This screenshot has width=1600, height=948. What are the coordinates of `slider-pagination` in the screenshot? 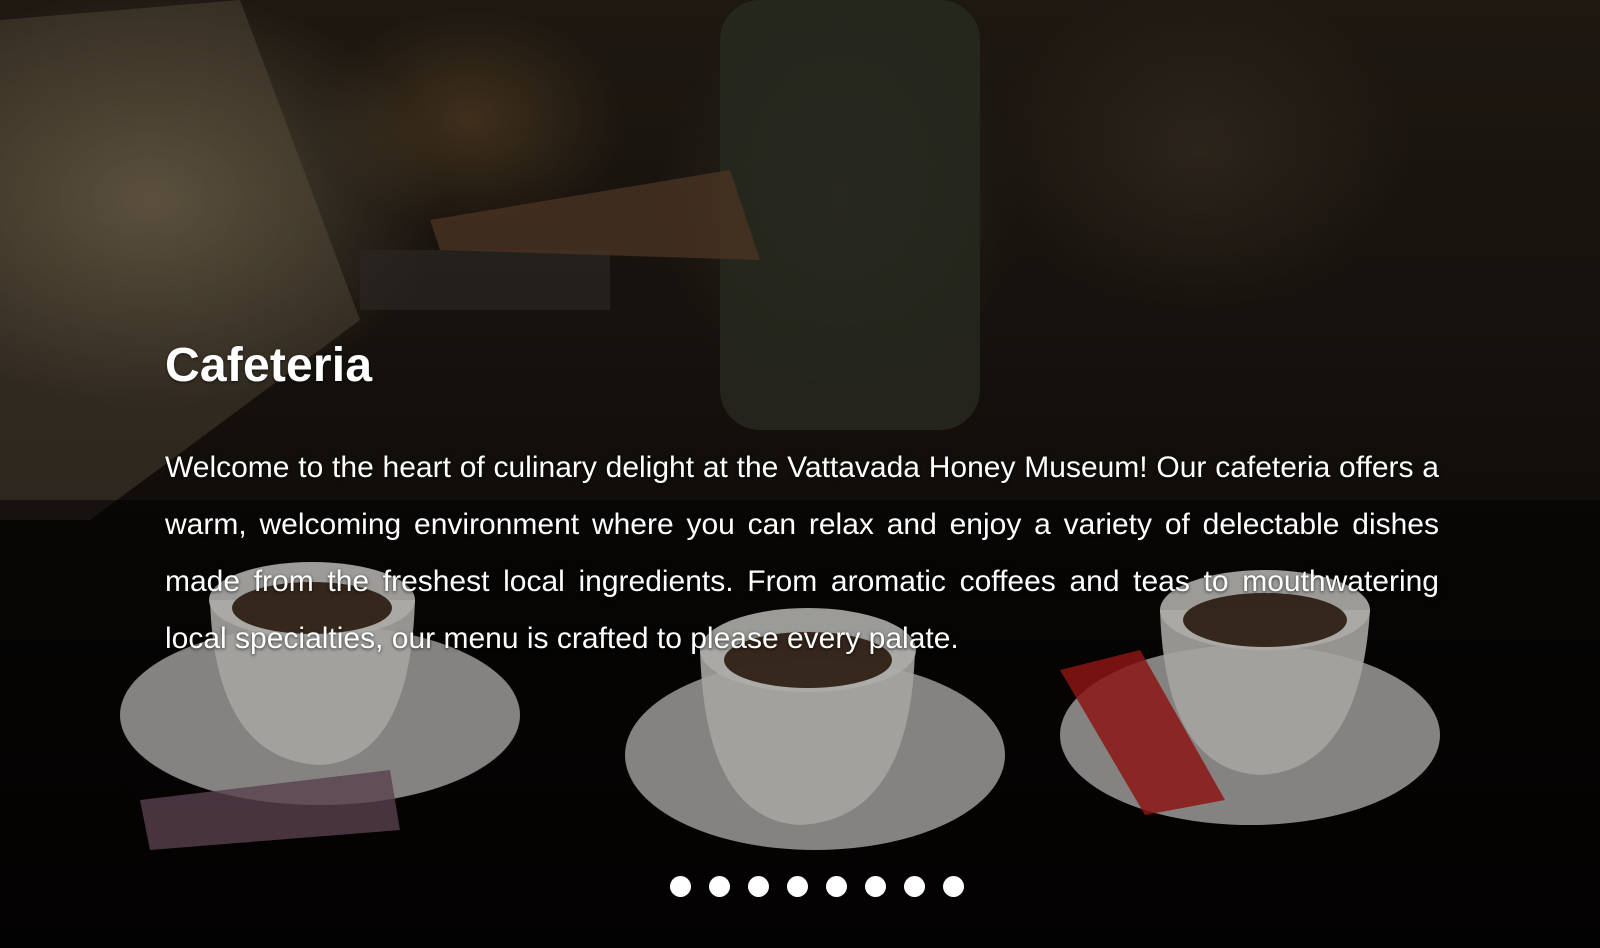 It's located at (800, 886).